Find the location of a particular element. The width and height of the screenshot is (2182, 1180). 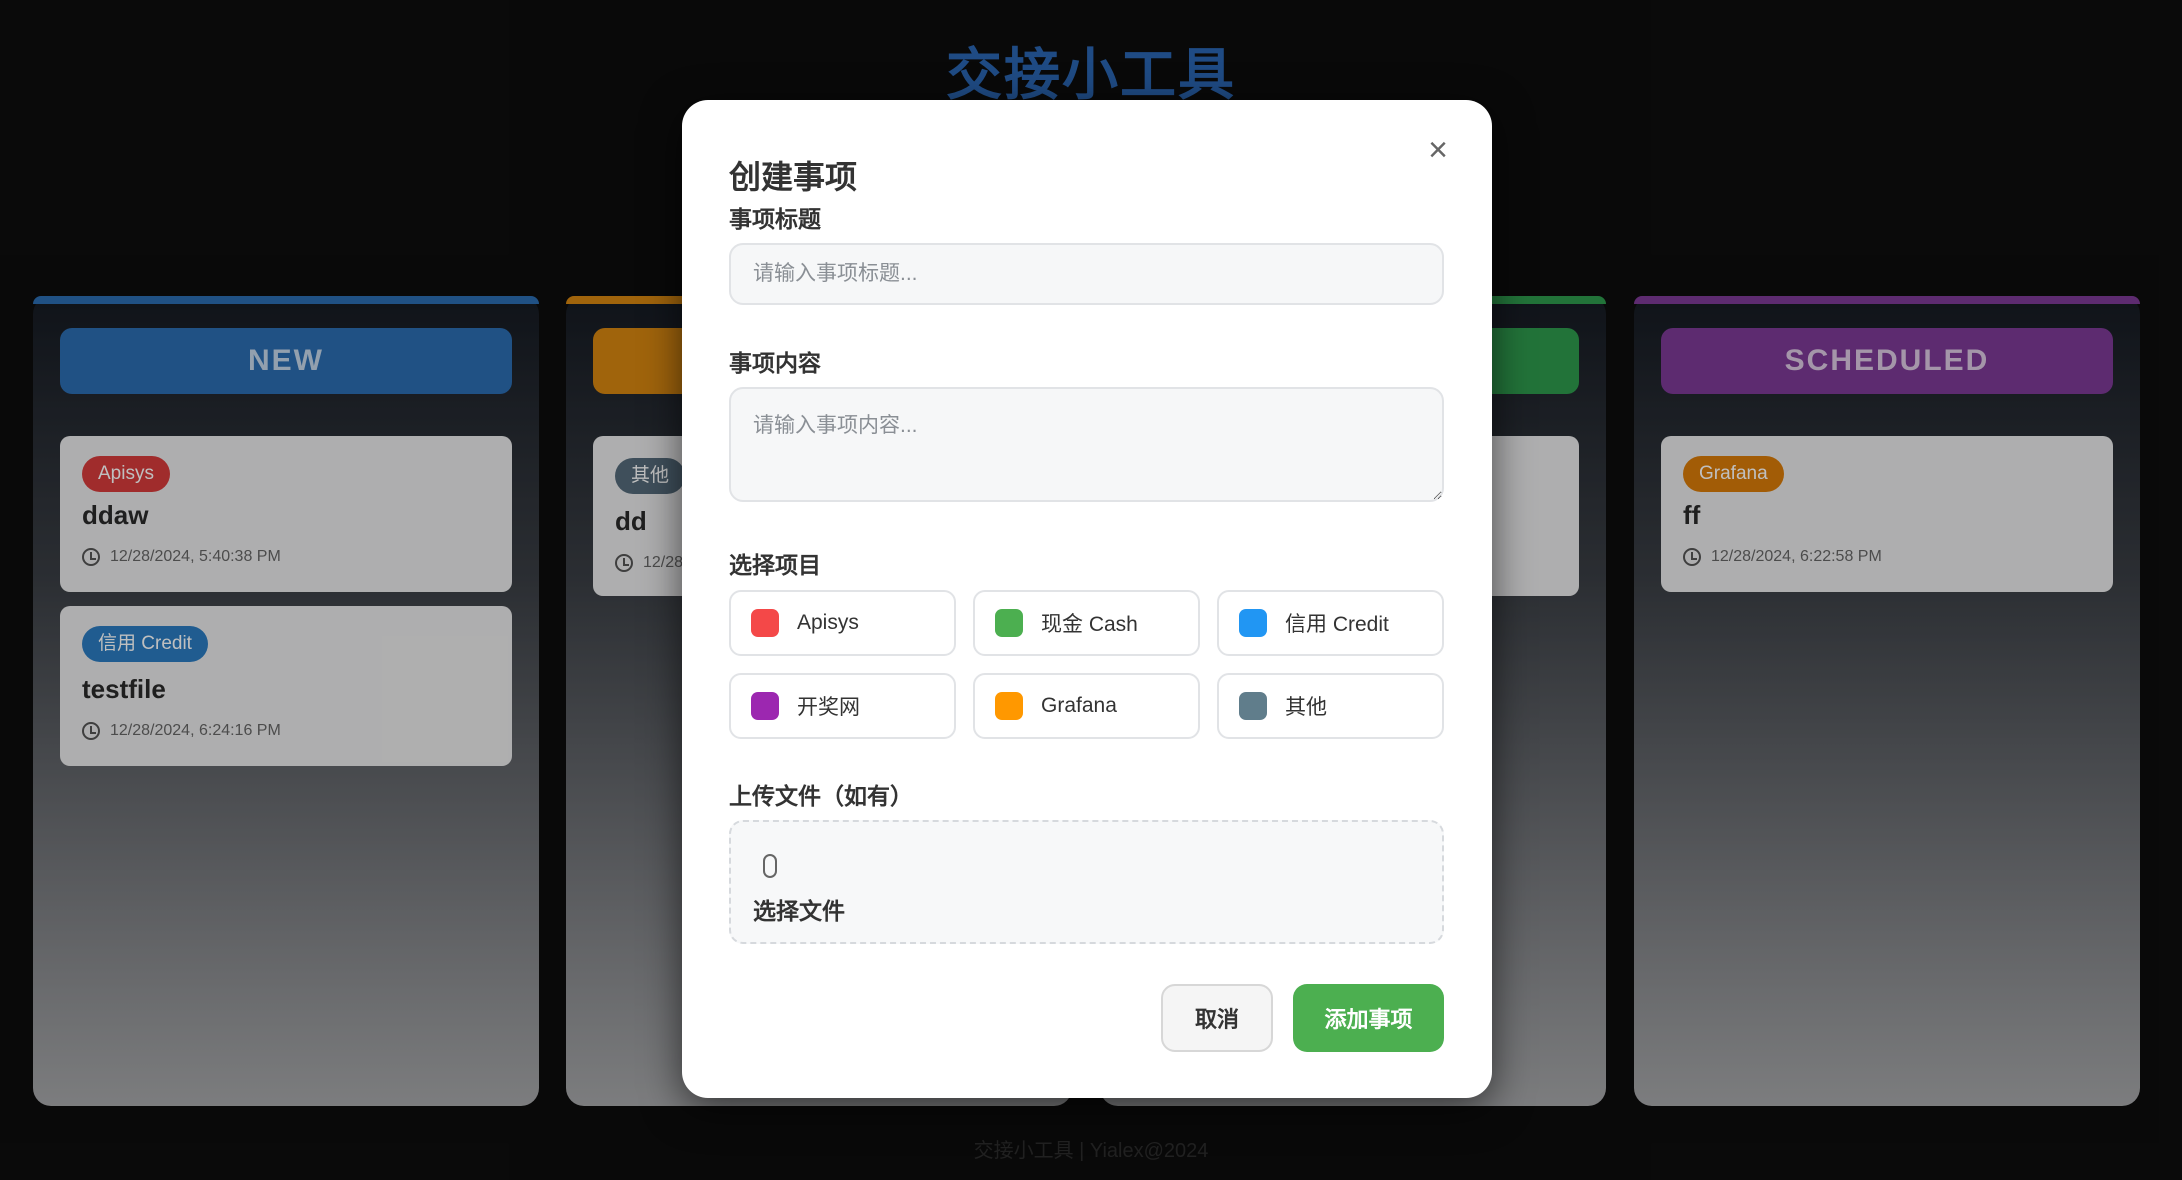

project-option-label: Grafana is located at coordinates (1079, 705).